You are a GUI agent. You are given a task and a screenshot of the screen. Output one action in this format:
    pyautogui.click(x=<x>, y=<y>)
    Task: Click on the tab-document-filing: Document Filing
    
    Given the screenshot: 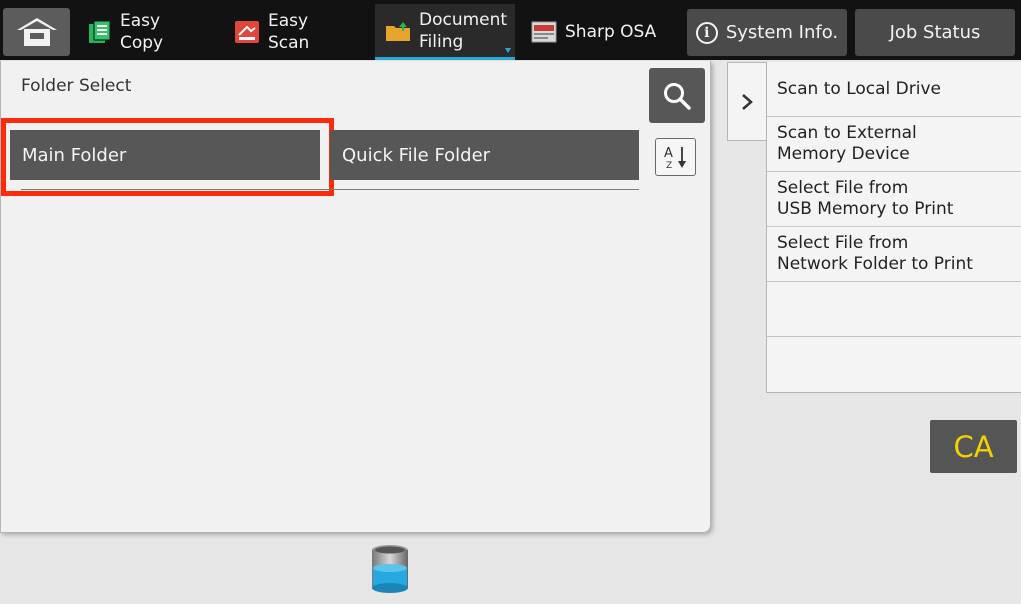 What is the action you would take?
    pyautogui.click(x=445, y=32)
    